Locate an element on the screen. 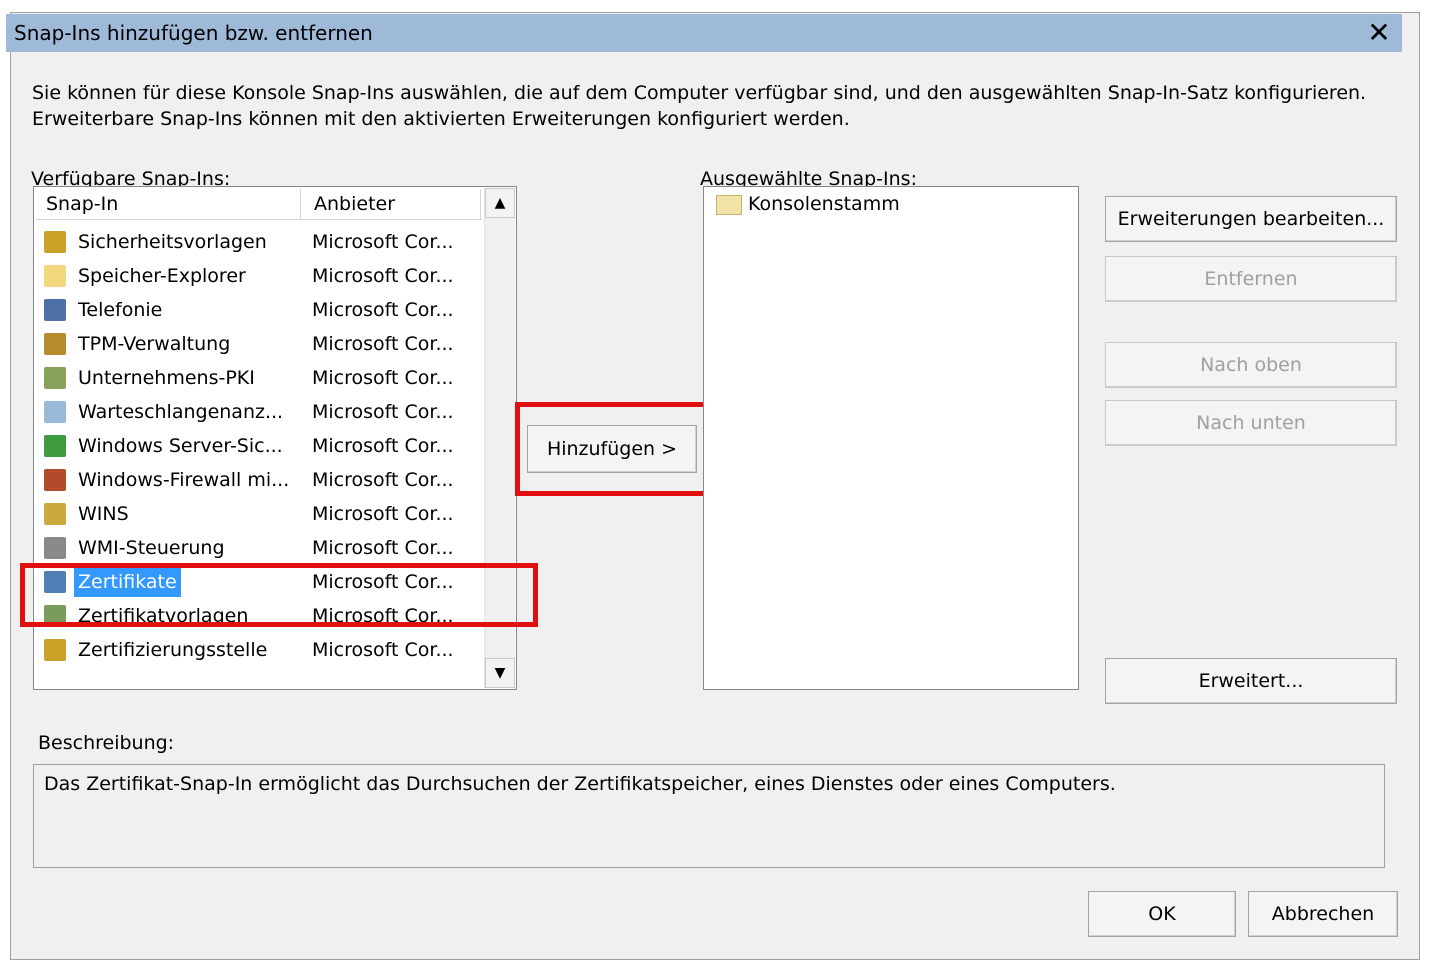 This screenshot has width=1429, height=964. column-header-snapin: Snap-In is located at coordinates (82, 204).